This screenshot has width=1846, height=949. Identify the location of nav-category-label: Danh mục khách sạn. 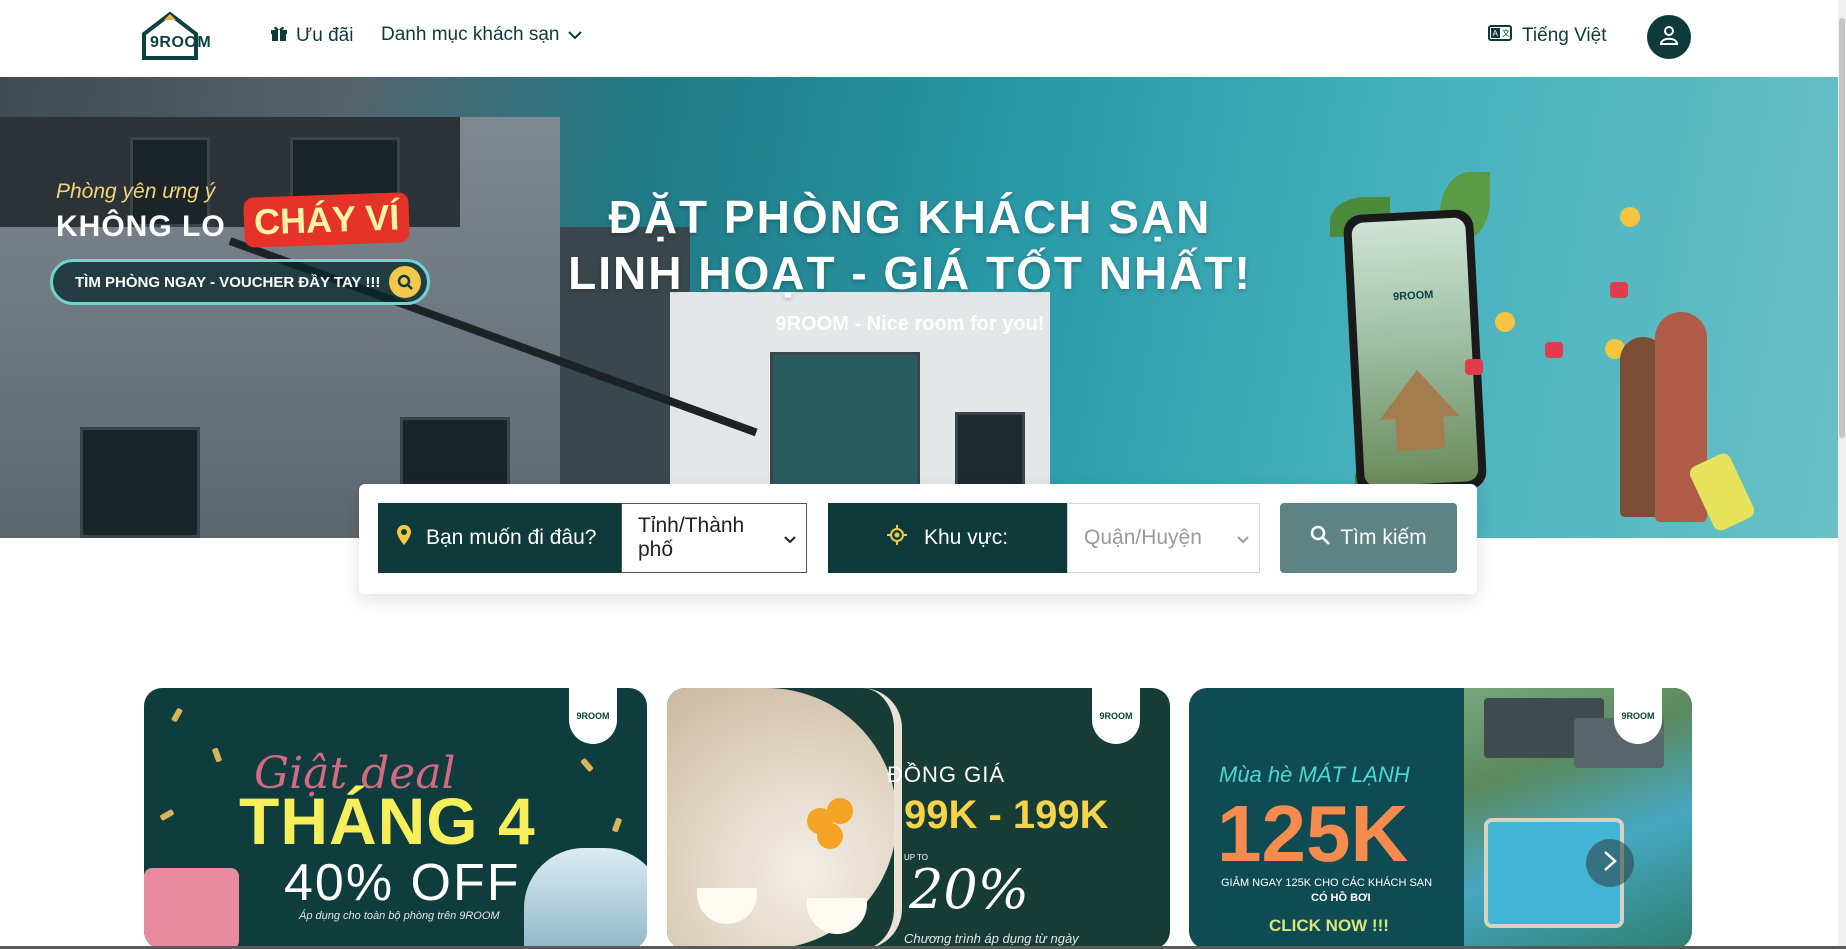
(470, 34).